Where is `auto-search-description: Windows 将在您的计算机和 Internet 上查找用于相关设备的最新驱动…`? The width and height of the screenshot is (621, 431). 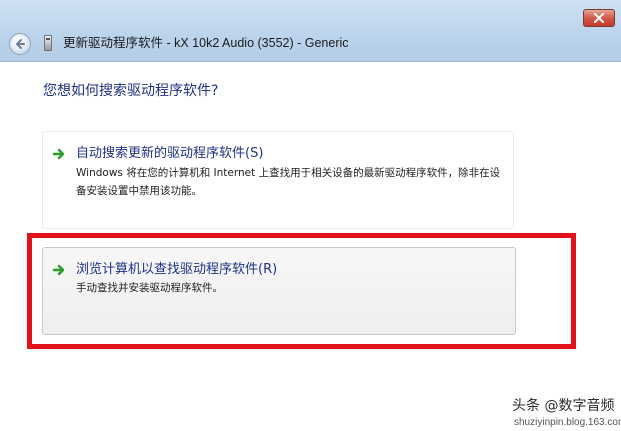 auto-search-description: Windows 将在您的计算机和 Internet 上查找用于相关设备的最新驱动… is located at coordinates (288, 182).